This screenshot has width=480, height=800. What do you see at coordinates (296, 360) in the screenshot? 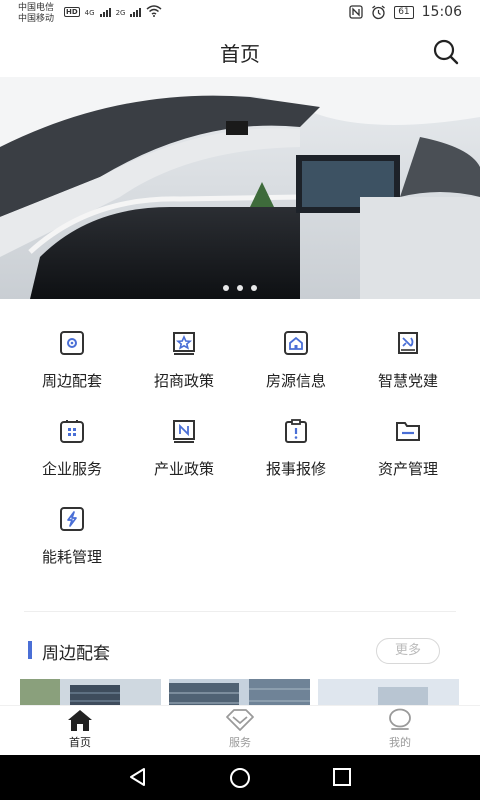
I see `grid-item-house: 房源信息` at bounding box center [296, 360].